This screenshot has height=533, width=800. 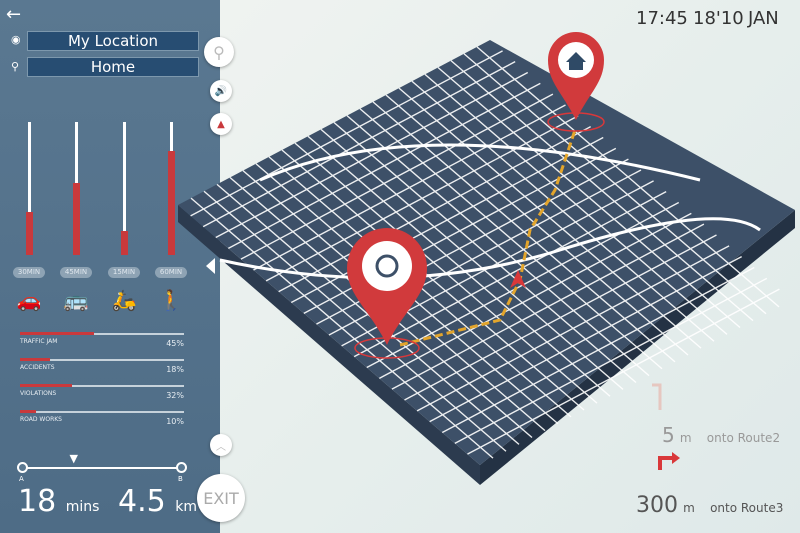 I want to click on turn-left-icon, so click(x=657, y=396).